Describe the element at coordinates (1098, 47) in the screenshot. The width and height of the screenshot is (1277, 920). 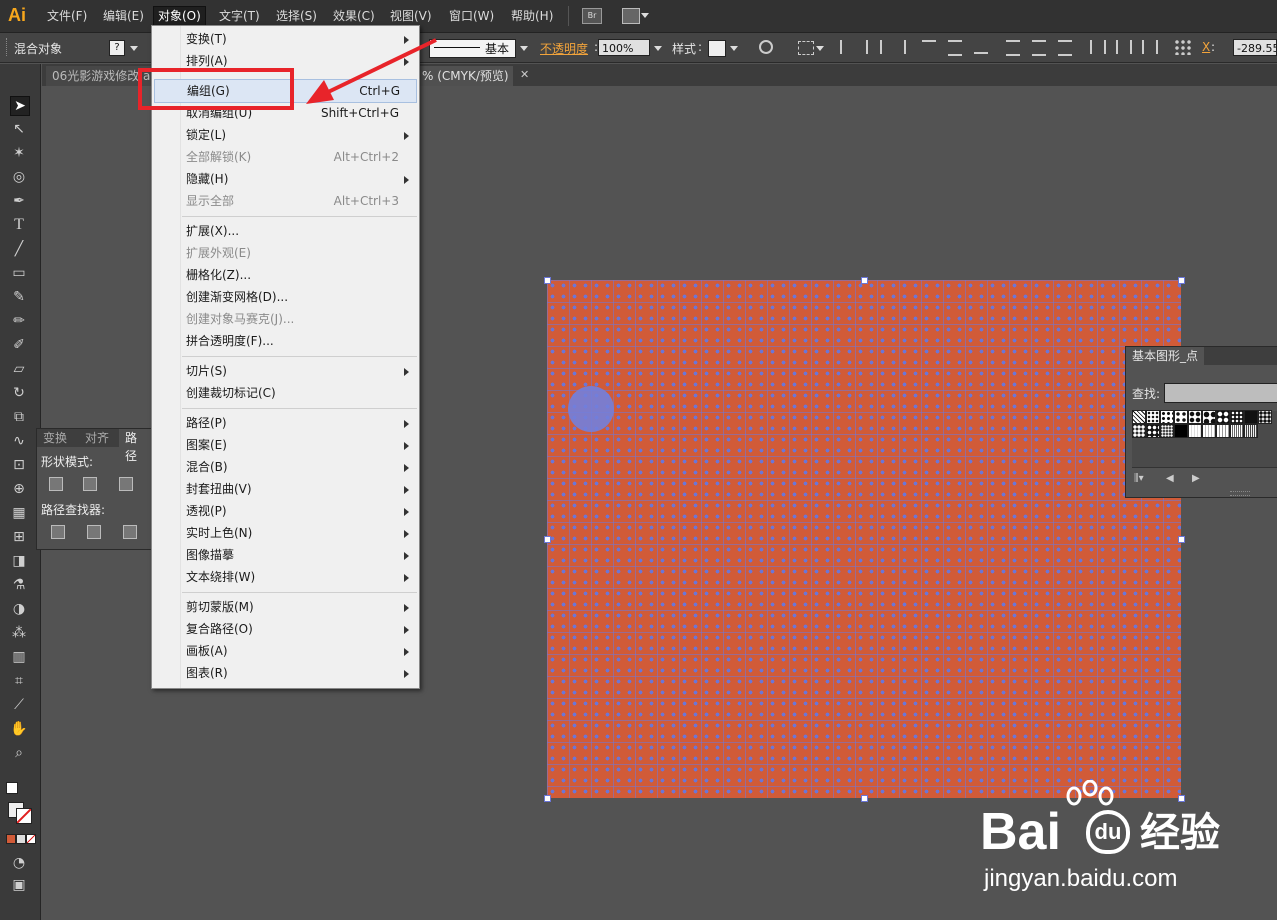
I see `distribute-left-icon` at that location.